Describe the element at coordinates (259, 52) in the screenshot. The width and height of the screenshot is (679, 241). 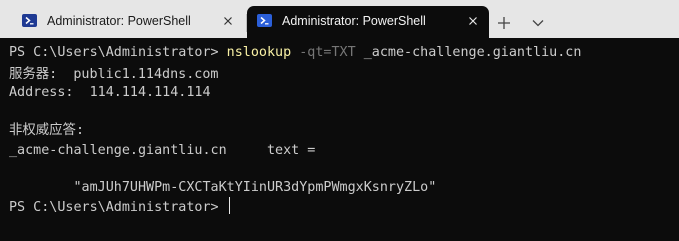
I see `command-name: nslookup` at that location.